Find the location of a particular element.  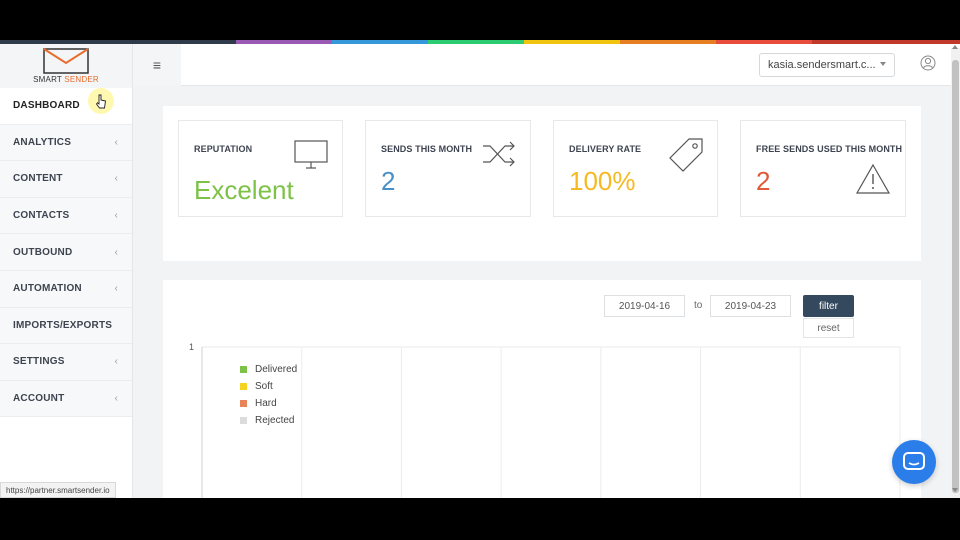

menu-toggle-button: ≡ is located at coordinates (157, 65).